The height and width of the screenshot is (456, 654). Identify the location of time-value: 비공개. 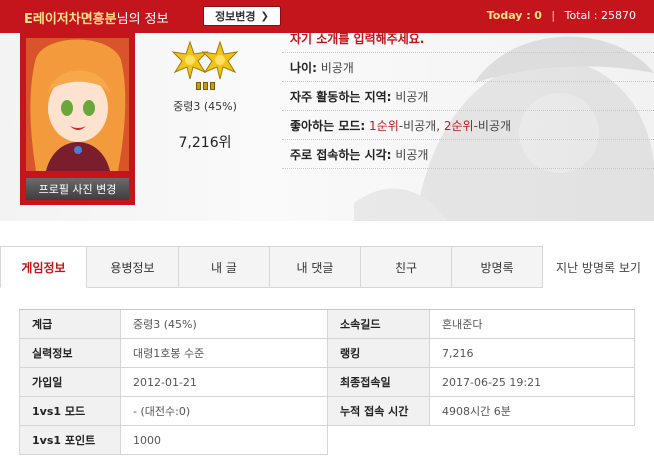
(412, 154).